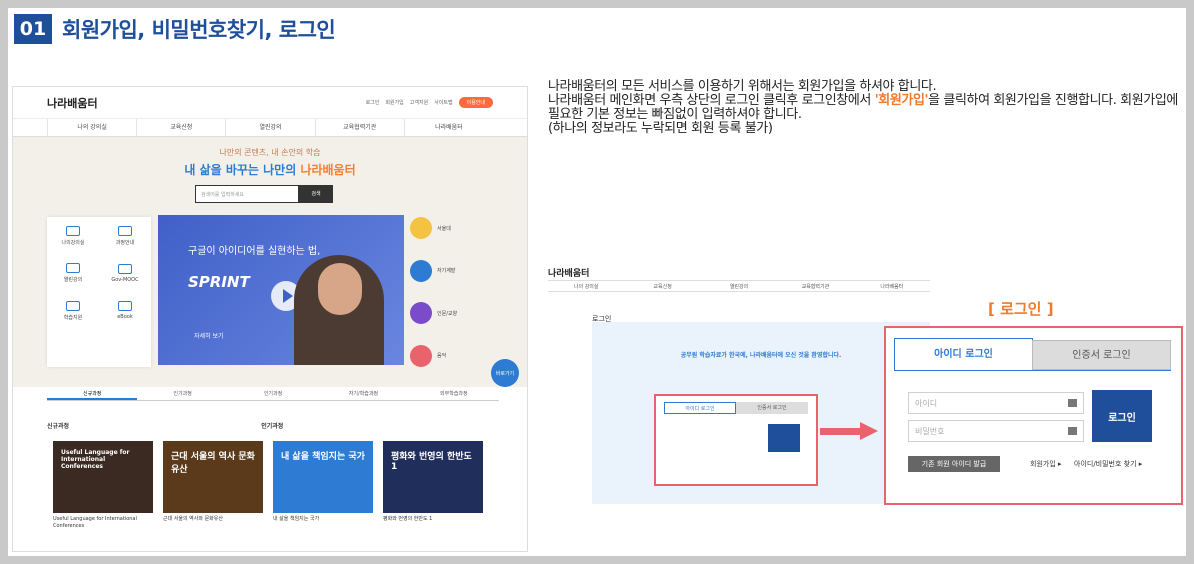 Image resolution: width=1194 pixels, height=564 pixels. What do you see at coordinates (316, 194) in the screenshot?
I see `search-button: 검색` at bounding box center [316, 194].